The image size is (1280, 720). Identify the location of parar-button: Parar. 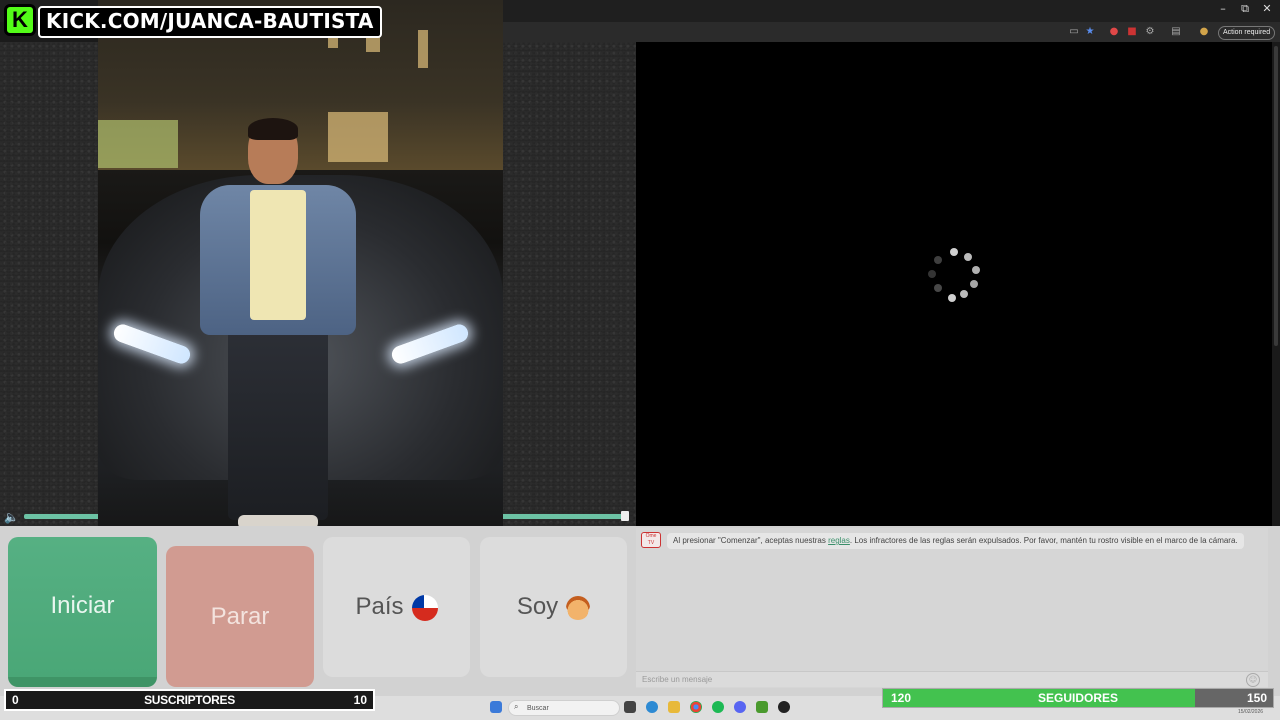
(240, 616).